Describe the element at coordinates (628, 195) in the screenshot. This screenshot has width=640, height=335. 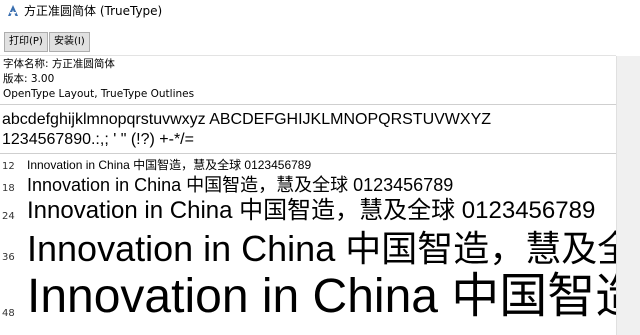
I see `vertical-scrollbar` at that location.